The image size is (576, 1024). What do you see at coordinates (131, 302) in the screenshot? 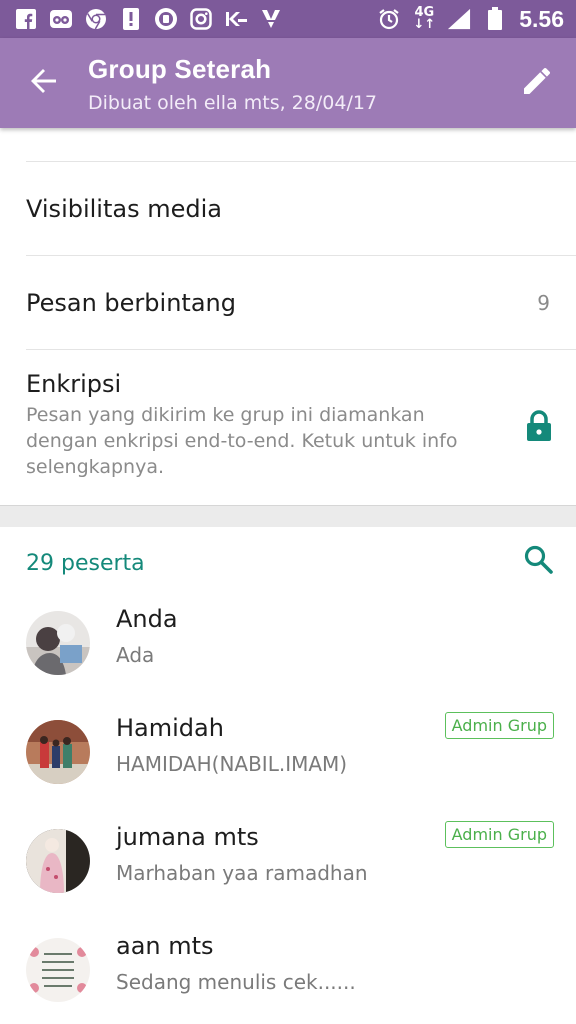
I see `starred-messages-label: Pesan berbintang` at bounding box center [131, 302].